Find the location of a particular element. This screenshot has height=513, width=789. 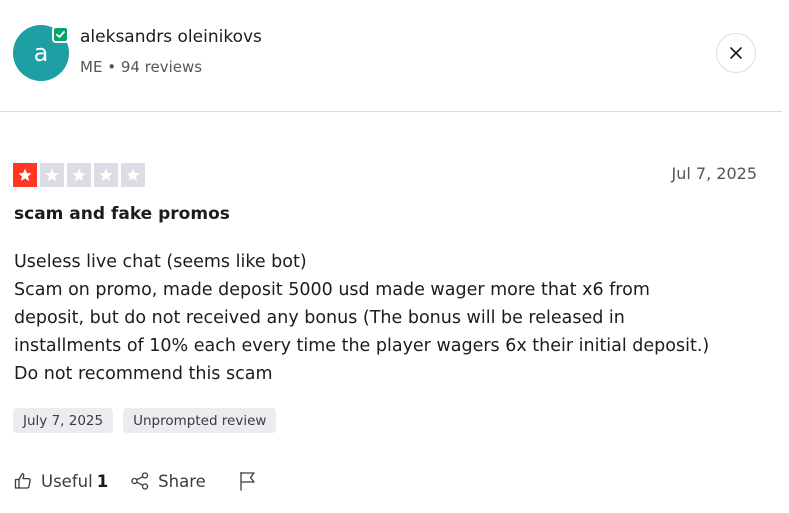

reviewer-meta: ME • 94 reviews is located at coordinates (141, 67).